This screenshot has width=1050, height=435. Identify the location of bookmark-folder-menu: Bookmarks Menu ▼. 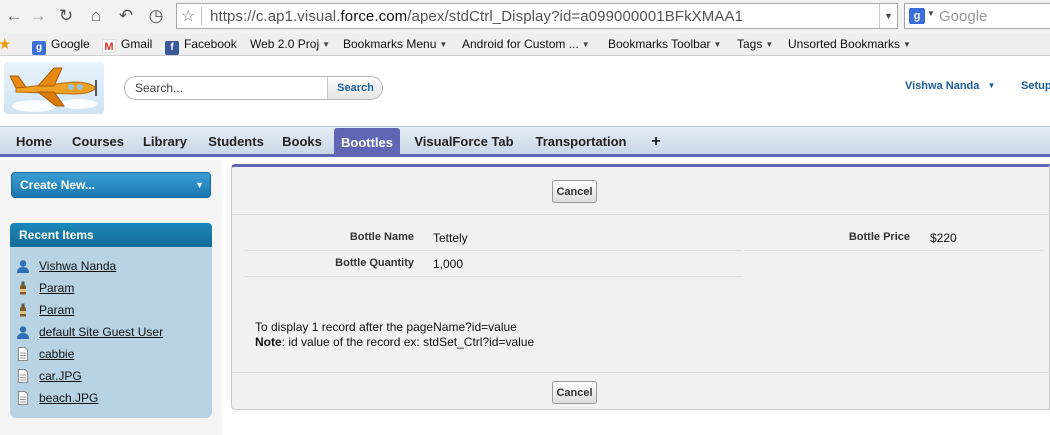
(395, 44).